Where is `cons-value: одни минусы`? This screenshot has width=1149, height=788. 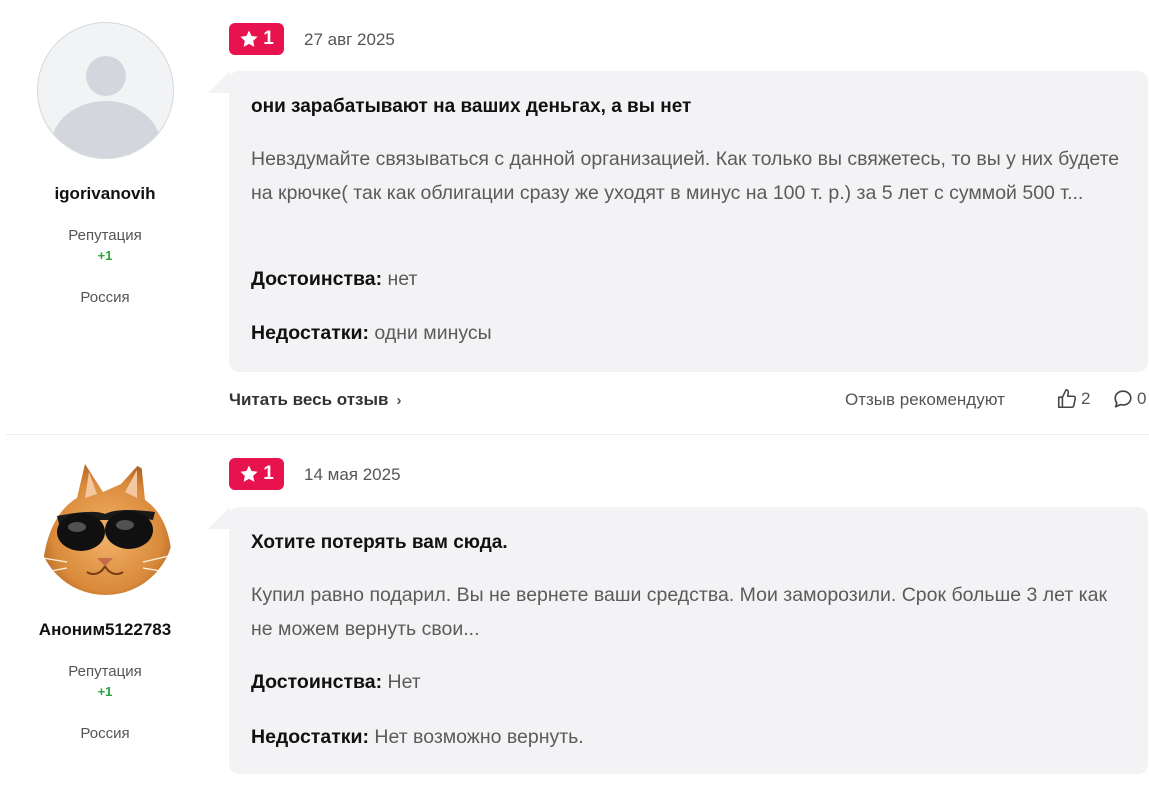
cons-value: одни минусы is located at coordinates (433, 333).